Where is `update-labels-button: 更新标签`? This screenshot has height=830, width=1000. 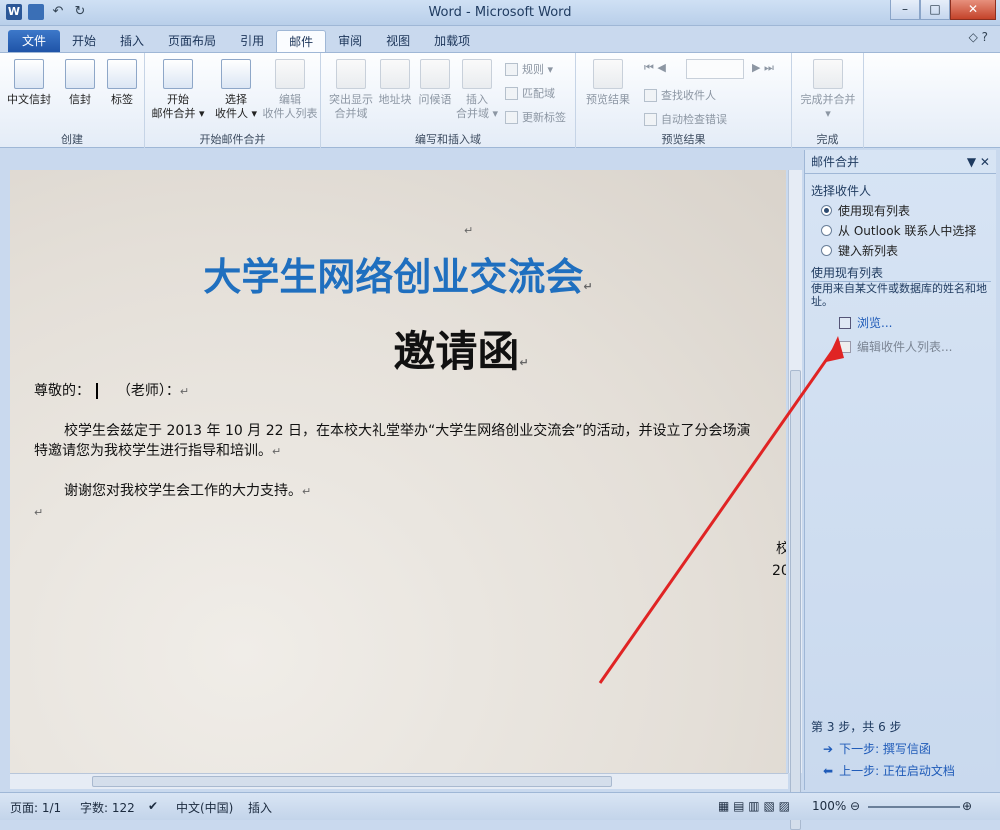
update-labels-button: 更新标签 is located at coordinates (535, 117).